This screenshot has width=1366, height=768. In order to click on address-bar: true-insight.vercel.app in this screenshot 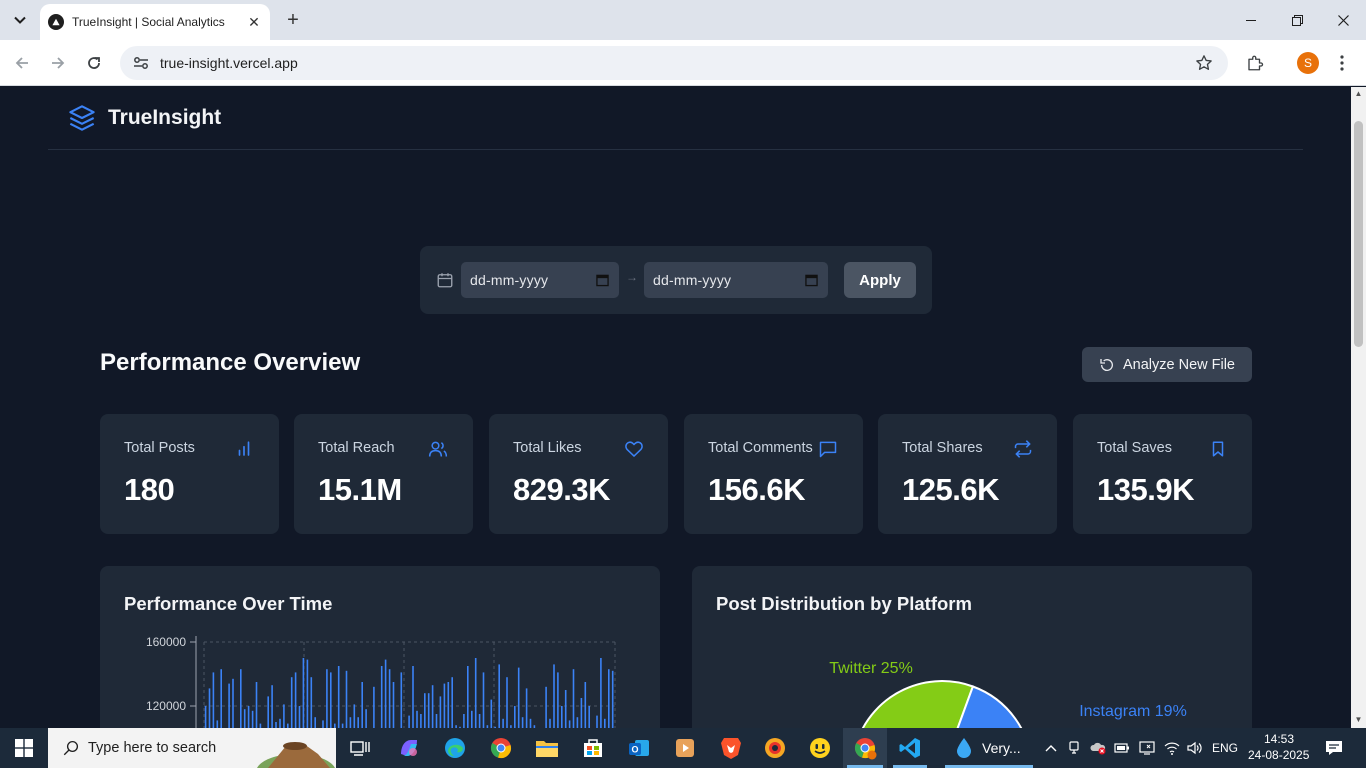, I will do `click(674, 63)`.